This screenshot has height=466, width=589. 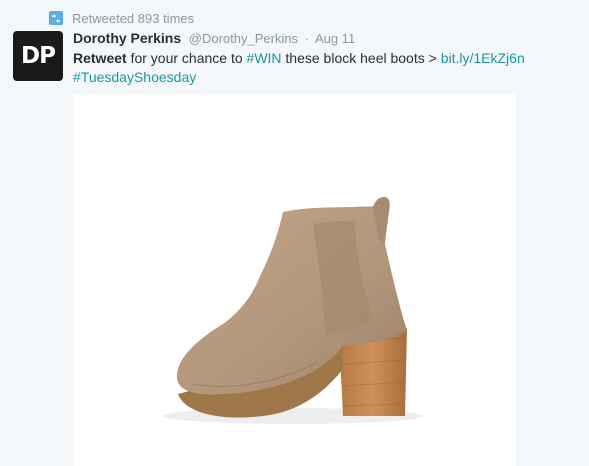 I want to click on hashtag-win-link: #WIN, so click(x=264, y=58).